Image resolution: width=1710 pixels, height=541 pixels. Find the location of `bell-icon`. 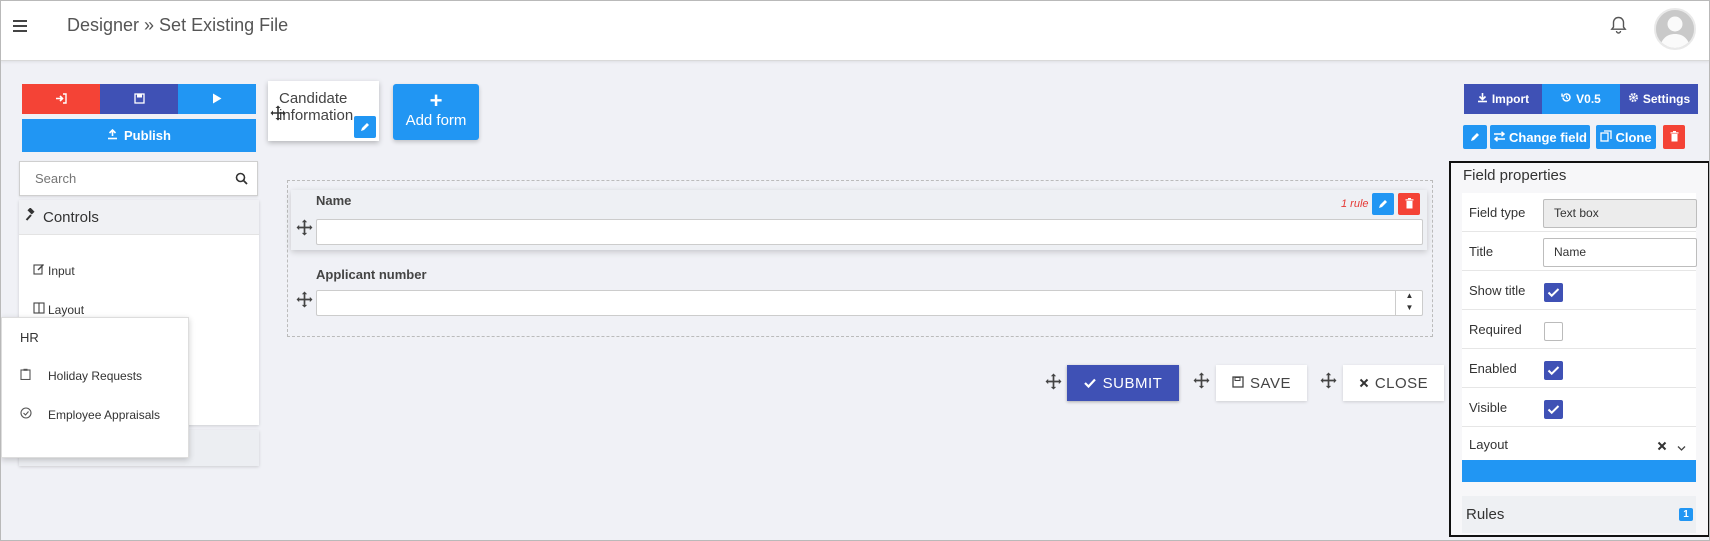

bell-icon is located at coordinates (1618, 27).